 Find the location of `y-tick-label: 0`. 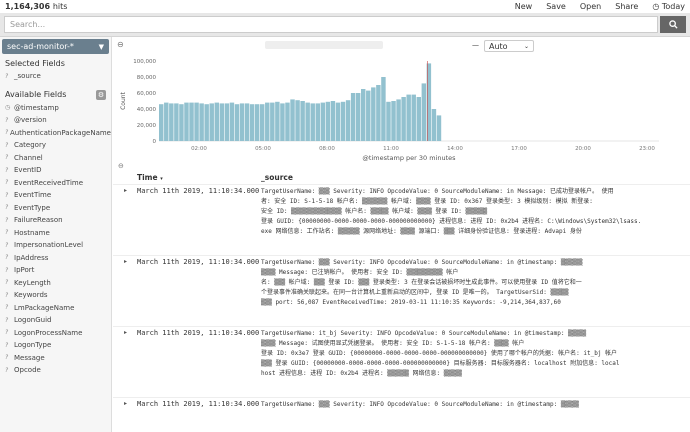

y-tick-label: 0 is located at coordinates (155, 142).